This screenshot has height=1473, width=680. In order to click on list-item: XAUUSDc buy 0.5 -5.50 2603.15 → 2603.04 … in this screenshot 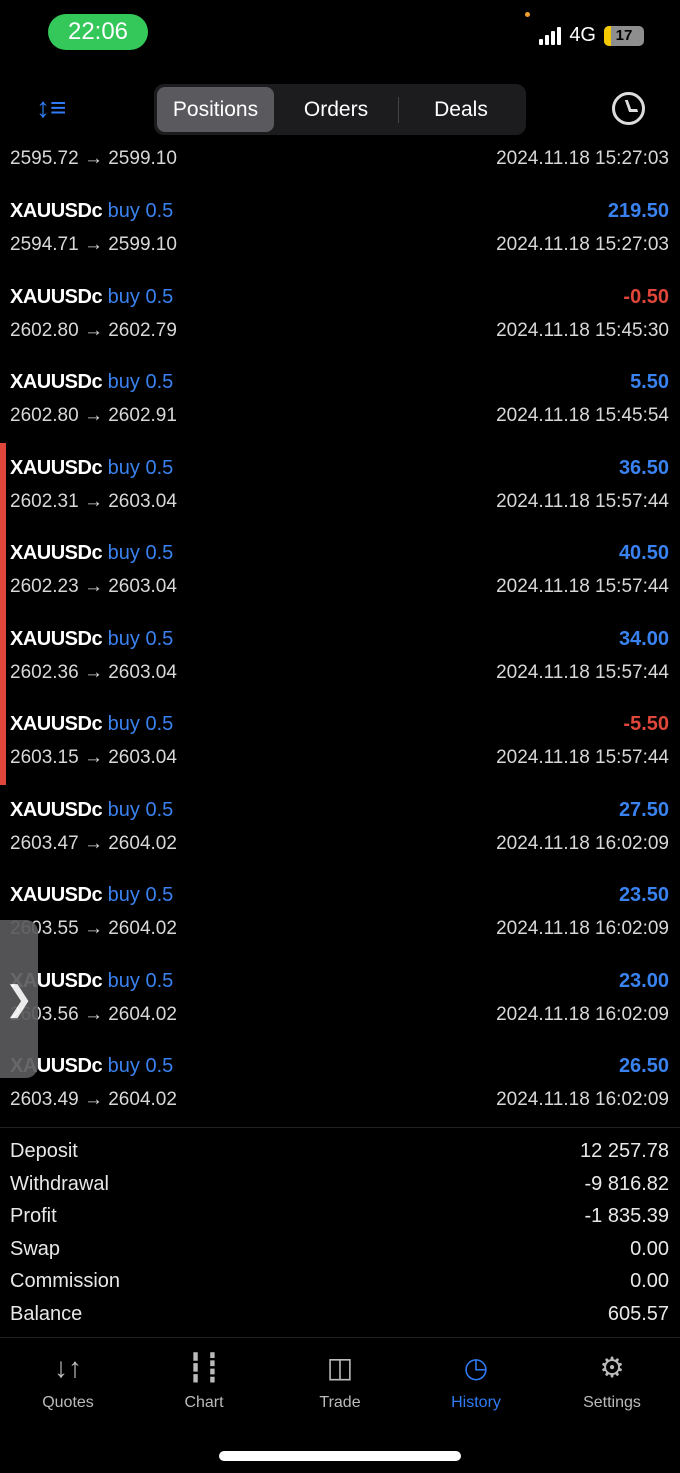, I will do `click(340, 710)`.